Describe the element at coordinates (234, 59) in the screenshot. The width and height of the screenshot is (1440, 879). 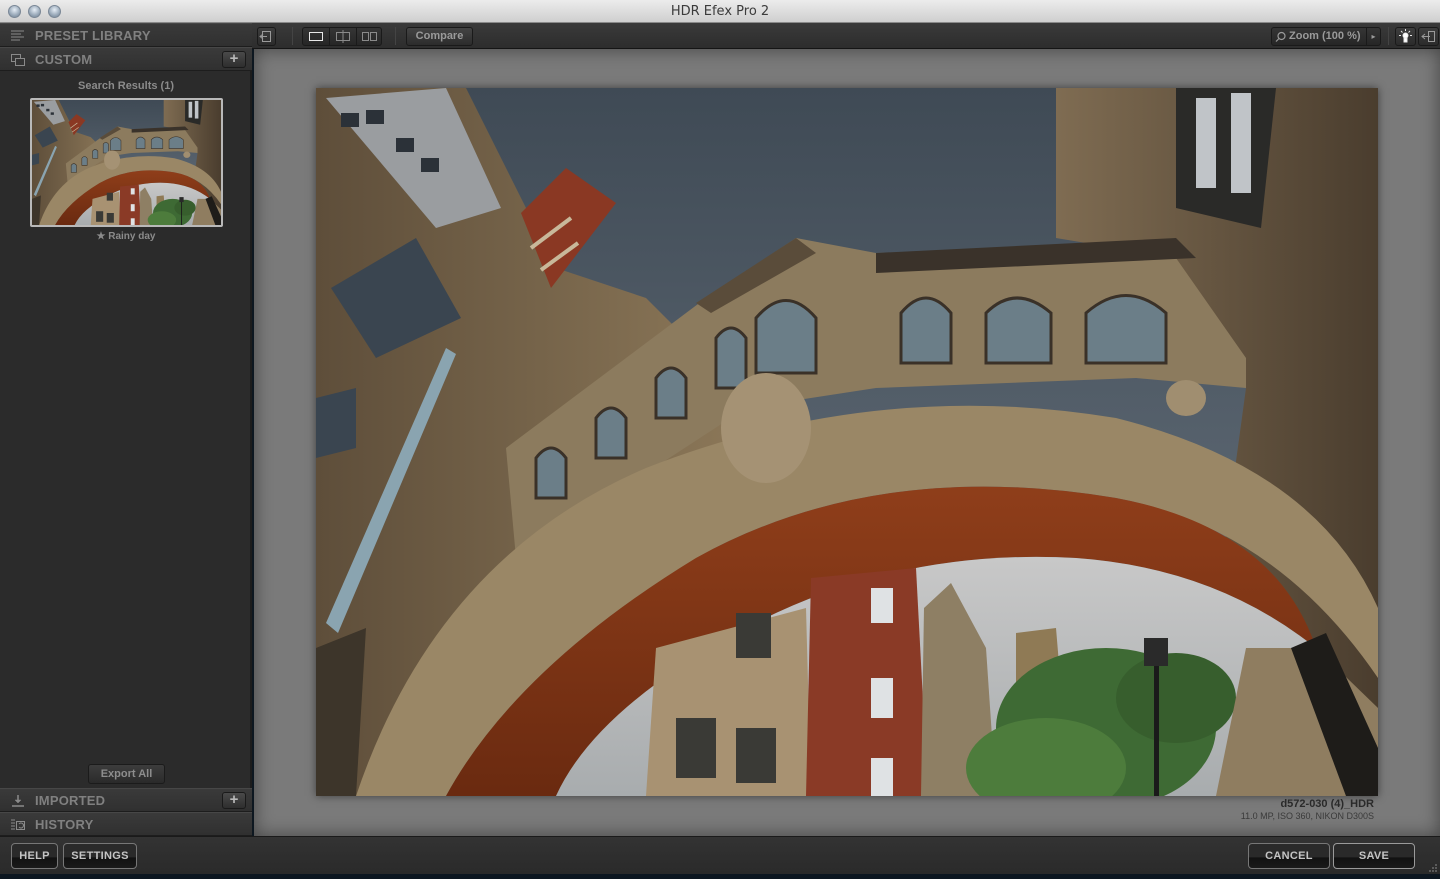
I see `add-custom-preset-button: +` at that location.